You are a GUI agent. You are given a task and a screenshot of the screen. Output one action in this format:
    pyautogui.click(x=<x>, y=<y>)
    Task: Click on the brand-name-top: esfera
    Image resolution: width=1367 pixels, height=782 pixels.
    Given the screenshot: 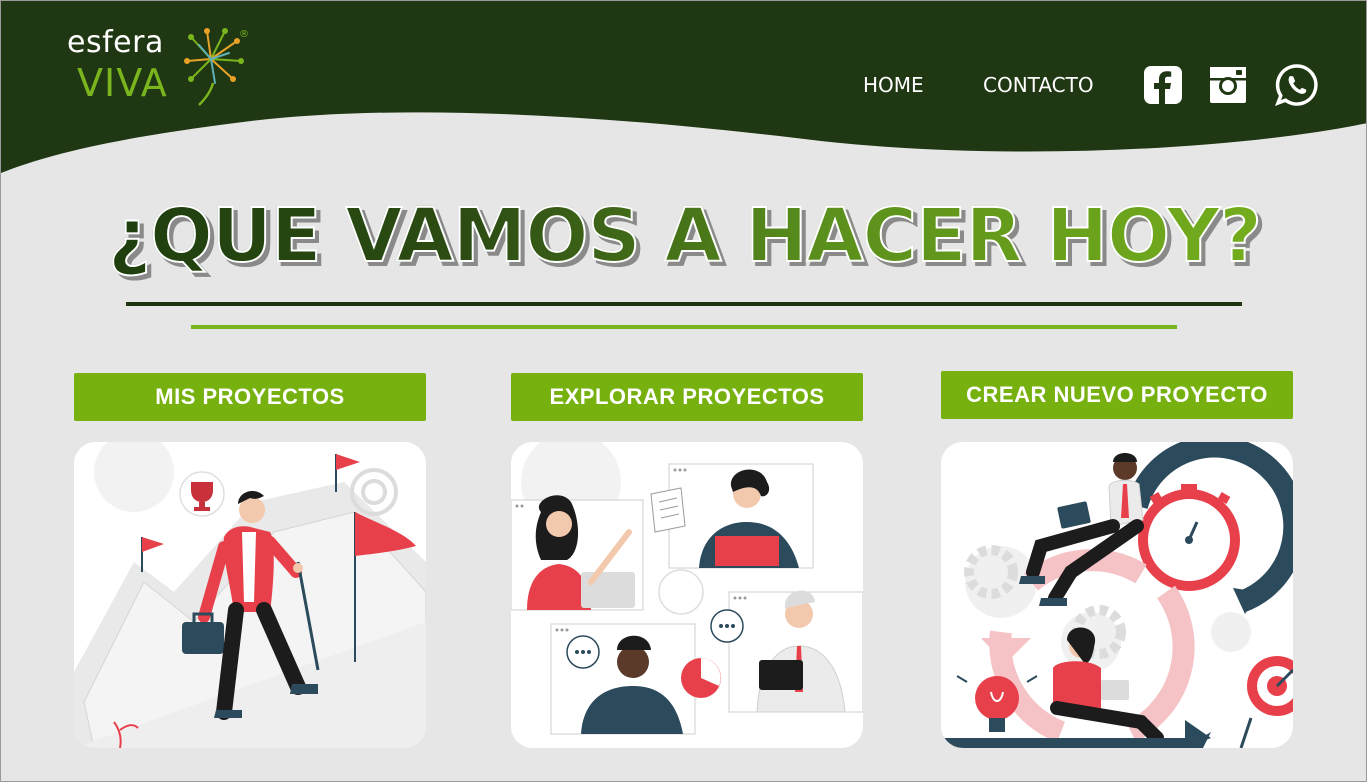 What is the action you would take?
    pyautogui.click(x=115, y=42)
    